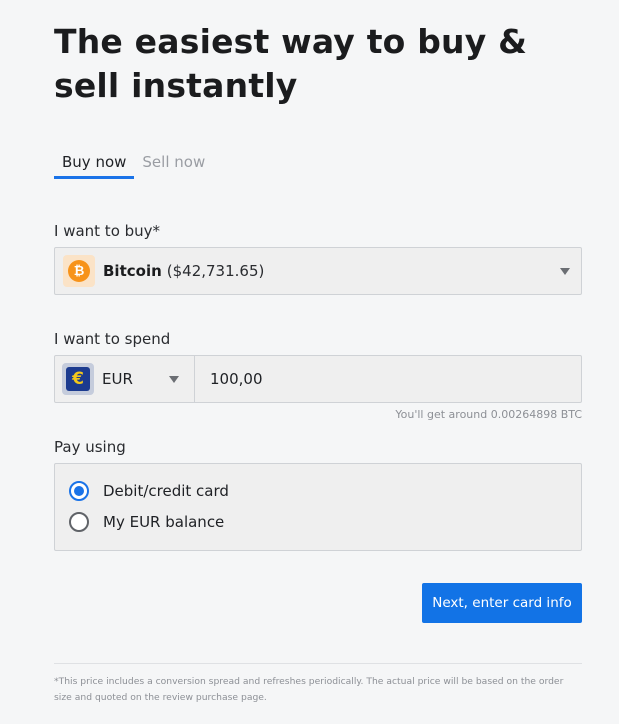  I want to click on currency-select: € EUR, so click(125, 379).